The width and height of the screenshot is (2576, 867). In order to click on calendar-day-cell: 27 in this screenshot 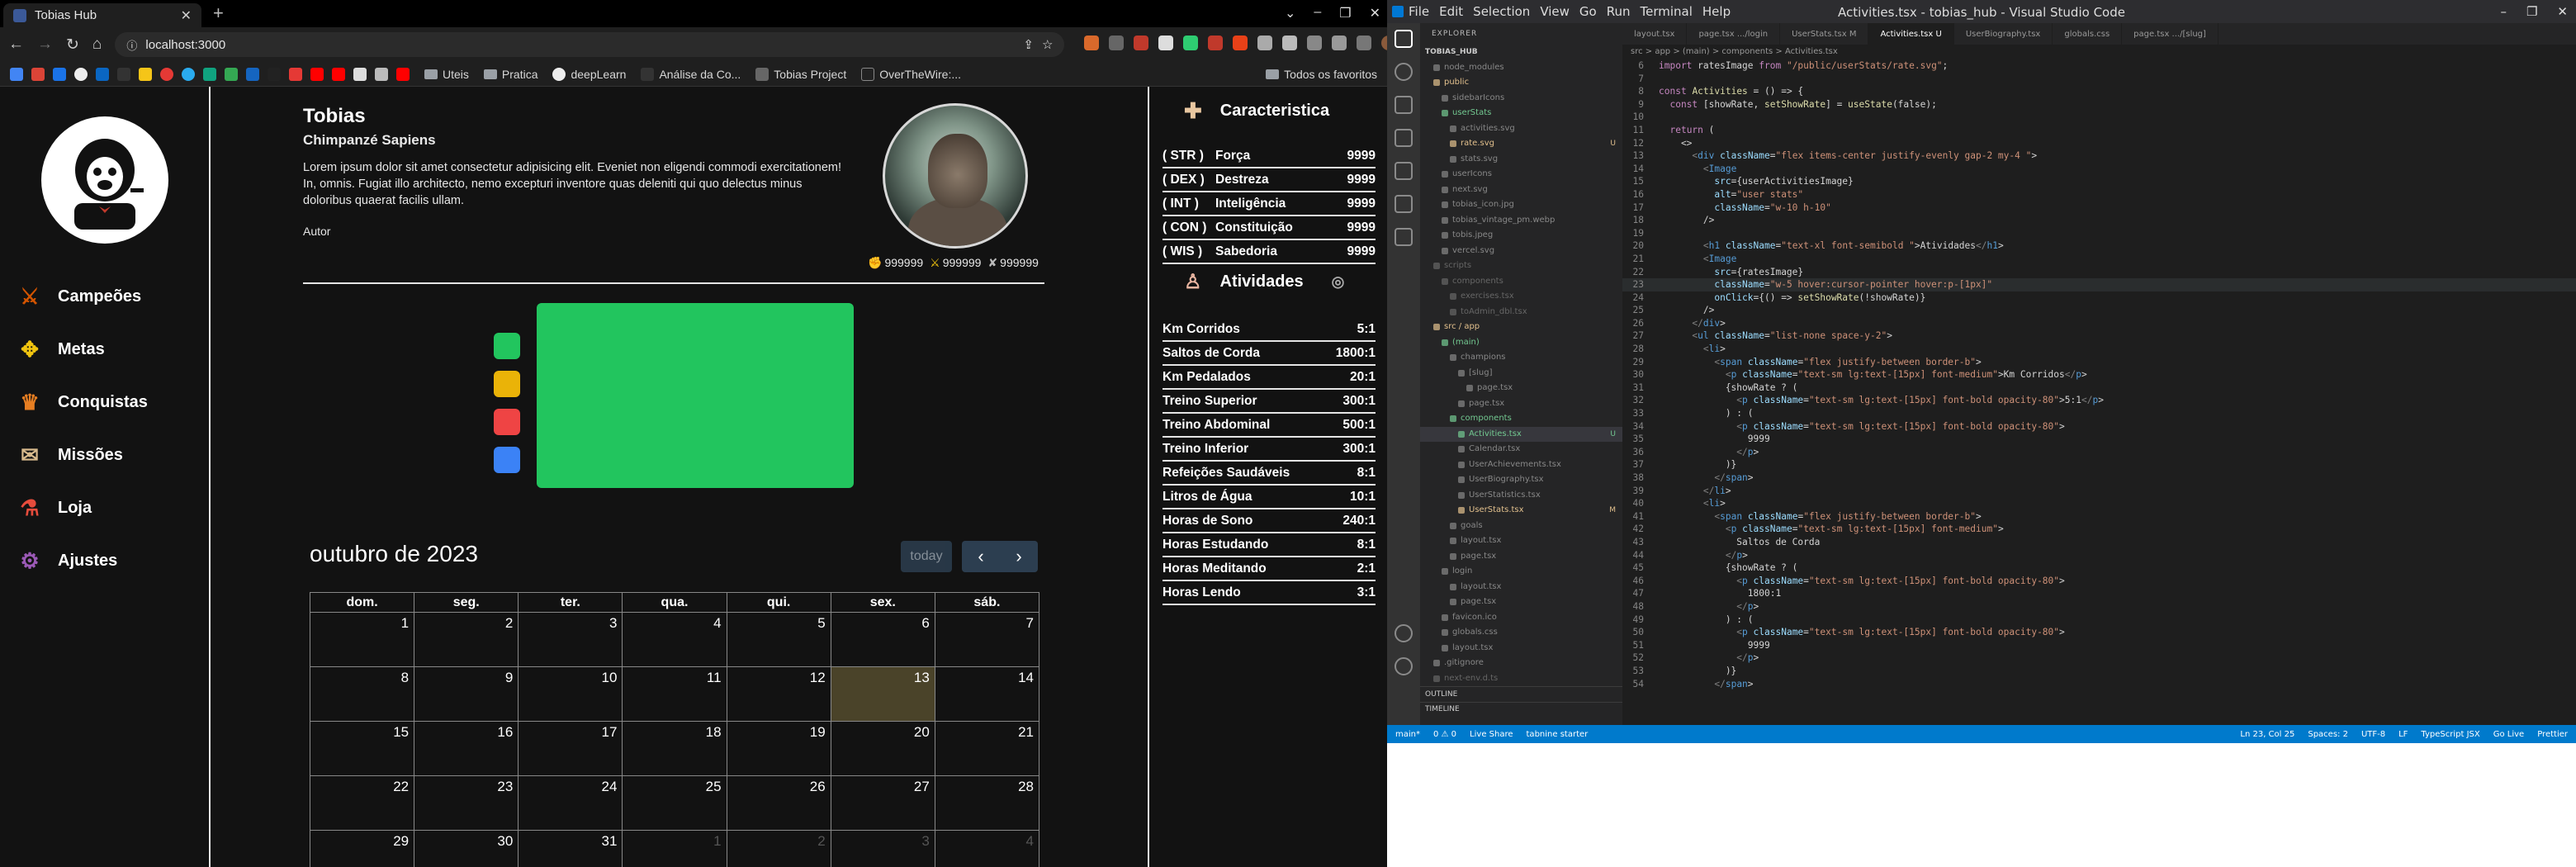, I will do `click(882, 803)`.